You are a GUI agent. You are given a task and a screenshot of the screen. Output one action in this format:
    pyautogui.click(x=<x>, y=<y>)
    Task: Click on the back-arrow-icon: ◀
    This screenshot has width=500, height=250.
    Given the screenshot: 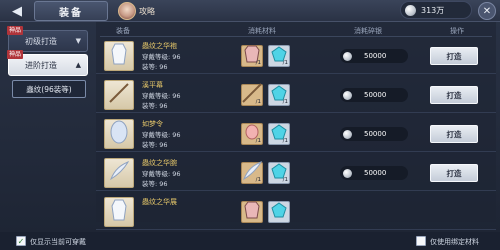 What is the action you would take?
    pyautogui.click(x=17, y=11)
    